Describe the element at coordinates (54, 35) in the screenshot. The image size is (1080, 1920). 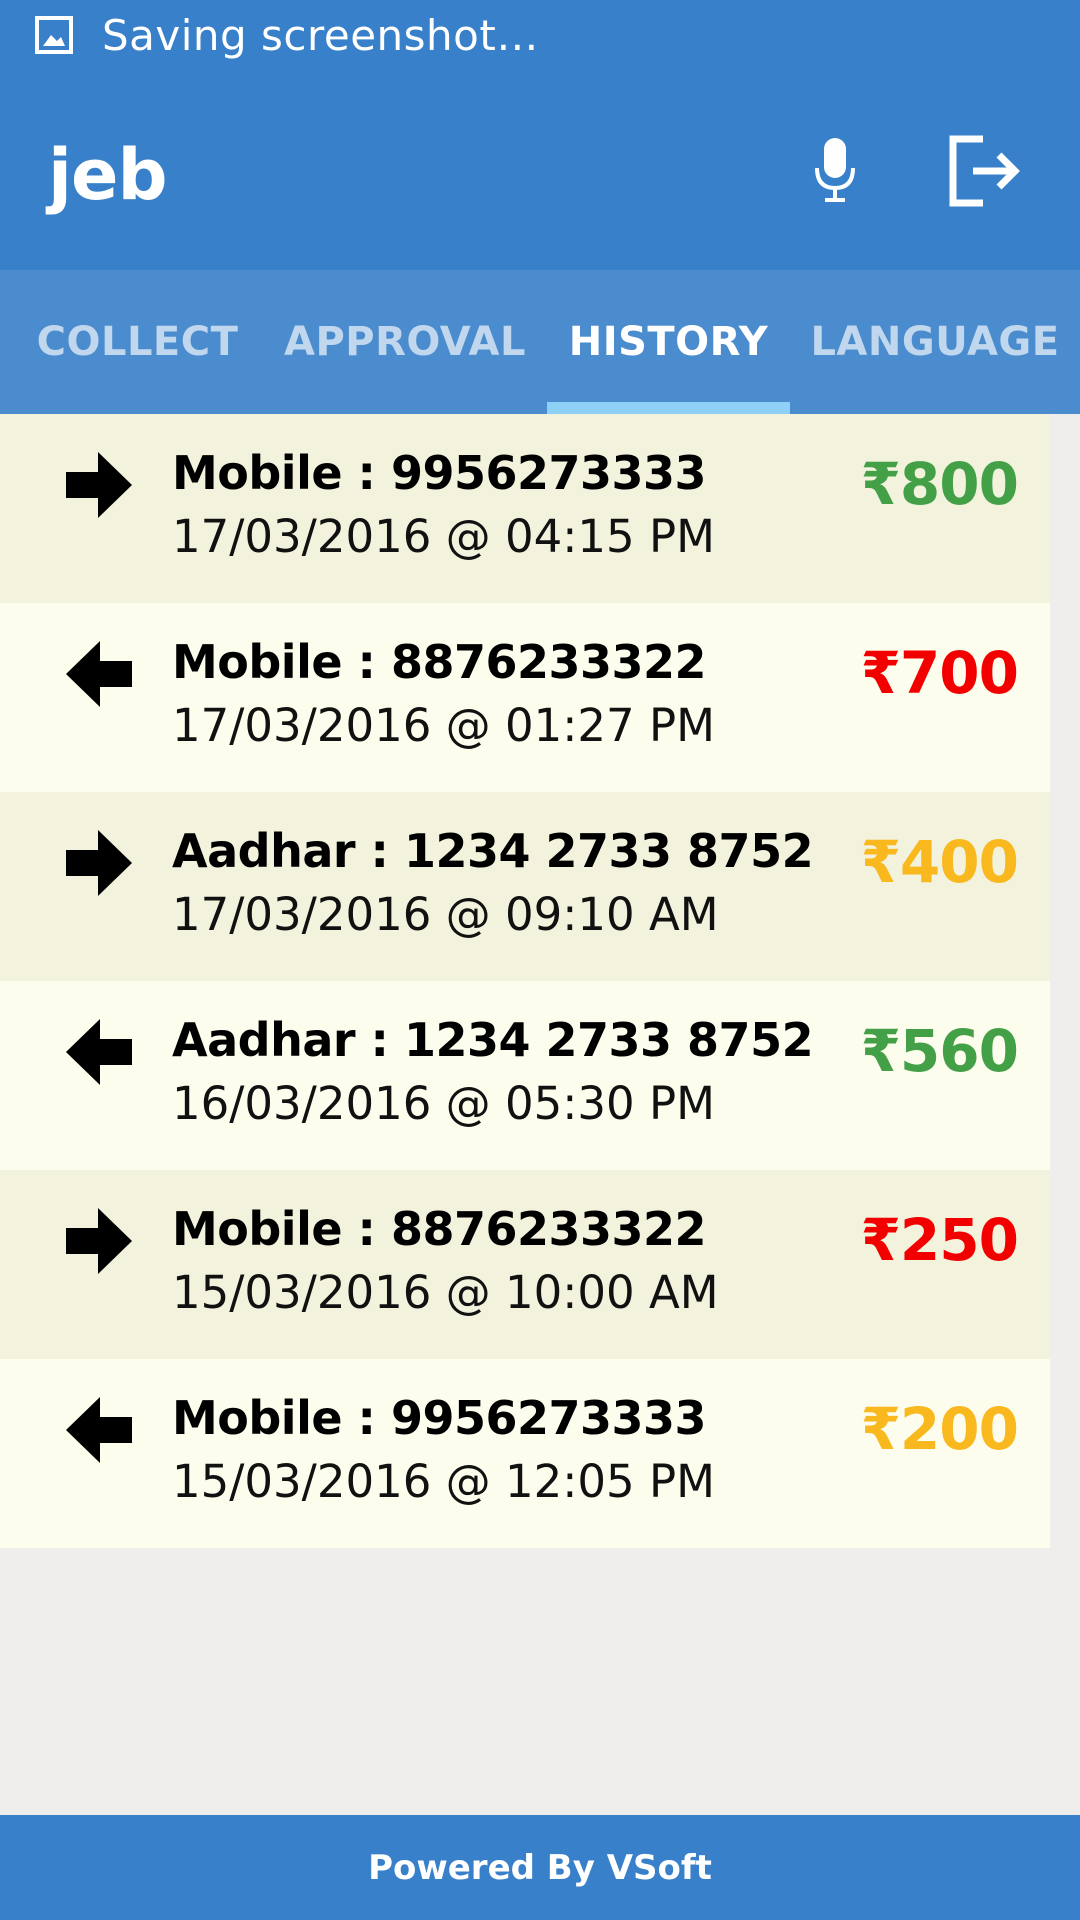
I see `image-icon` at that location.